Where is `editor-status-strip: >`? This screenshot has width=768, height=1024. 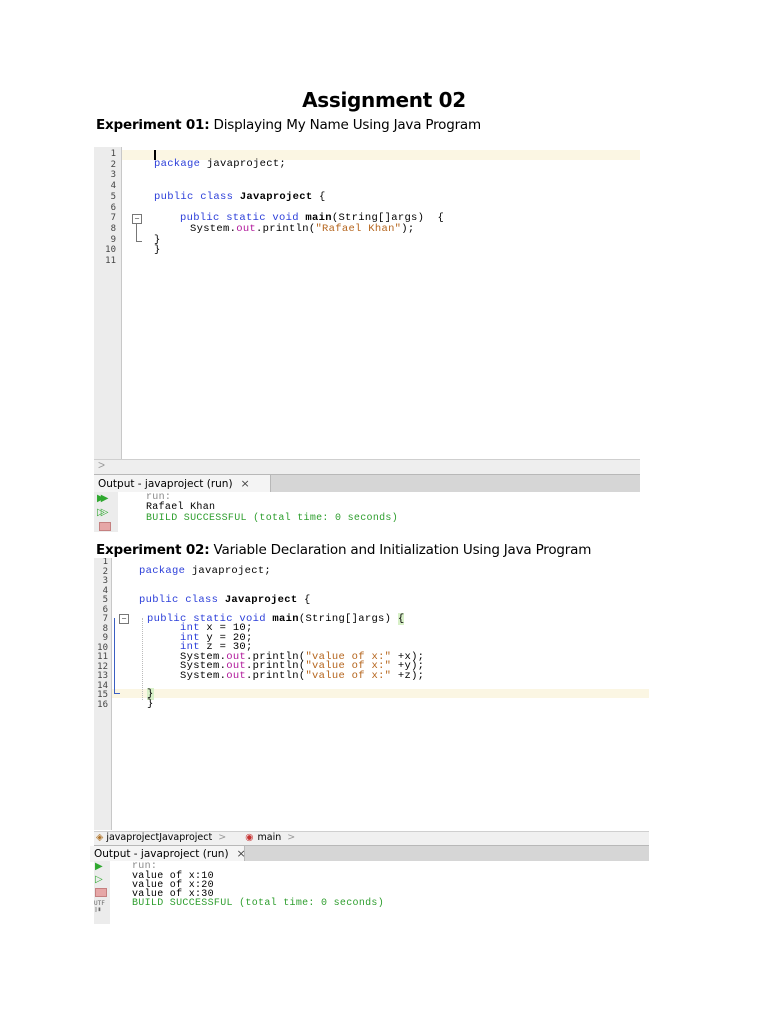 editor-status-strip: > is located at coordinates (367, 466).